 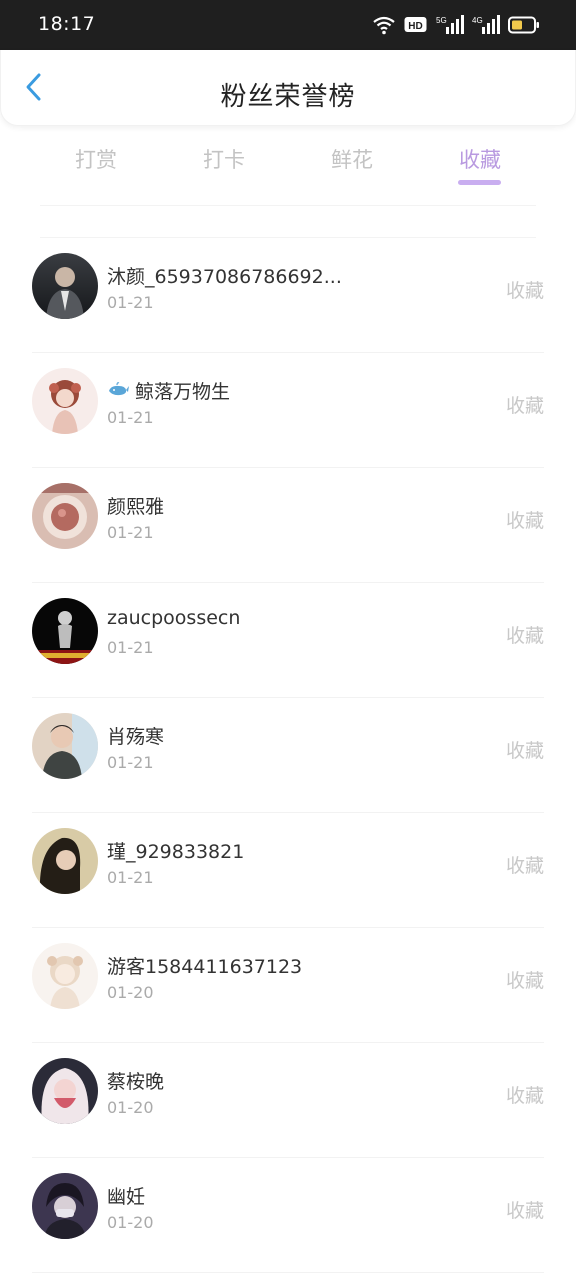 I want to click on fan-name: 肖殇寒, so click(x=136, y=737).